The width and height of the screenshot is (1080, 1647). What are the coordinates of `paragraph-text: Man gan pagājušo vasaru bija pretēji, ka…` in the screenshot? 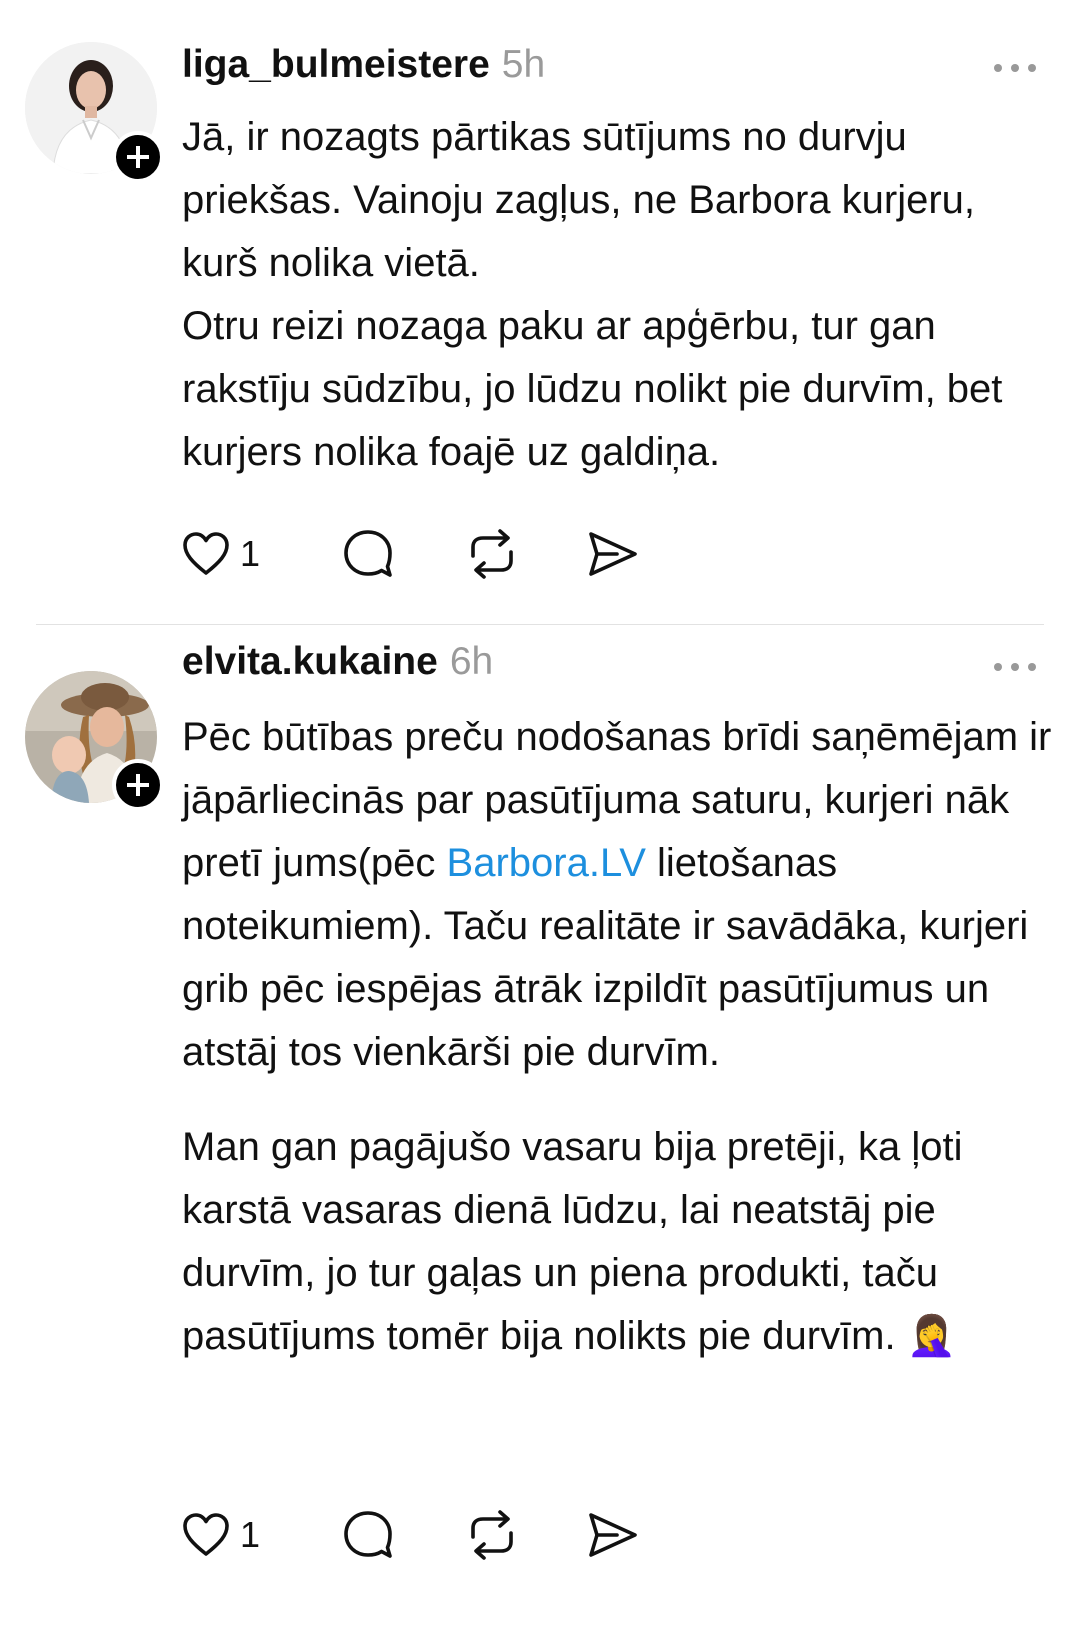 It's located at (572, 1241).